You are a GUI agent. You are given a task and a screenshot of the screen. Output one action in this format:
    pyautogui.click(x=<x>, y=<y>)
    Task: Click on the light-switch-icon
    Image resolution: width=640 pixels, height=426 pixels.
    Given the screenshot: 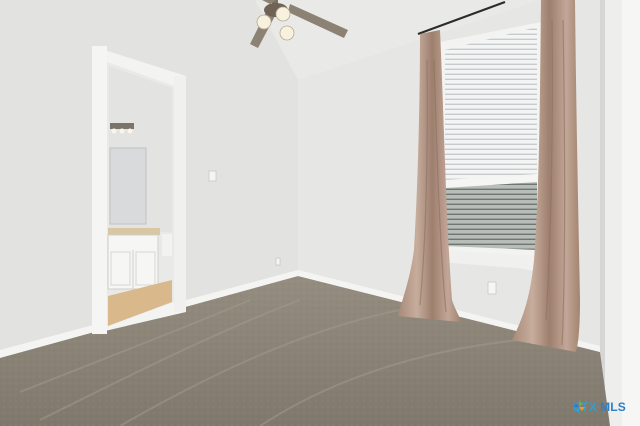 What is the action you would take?
    pyautogui.click(x=212, y=176)
    